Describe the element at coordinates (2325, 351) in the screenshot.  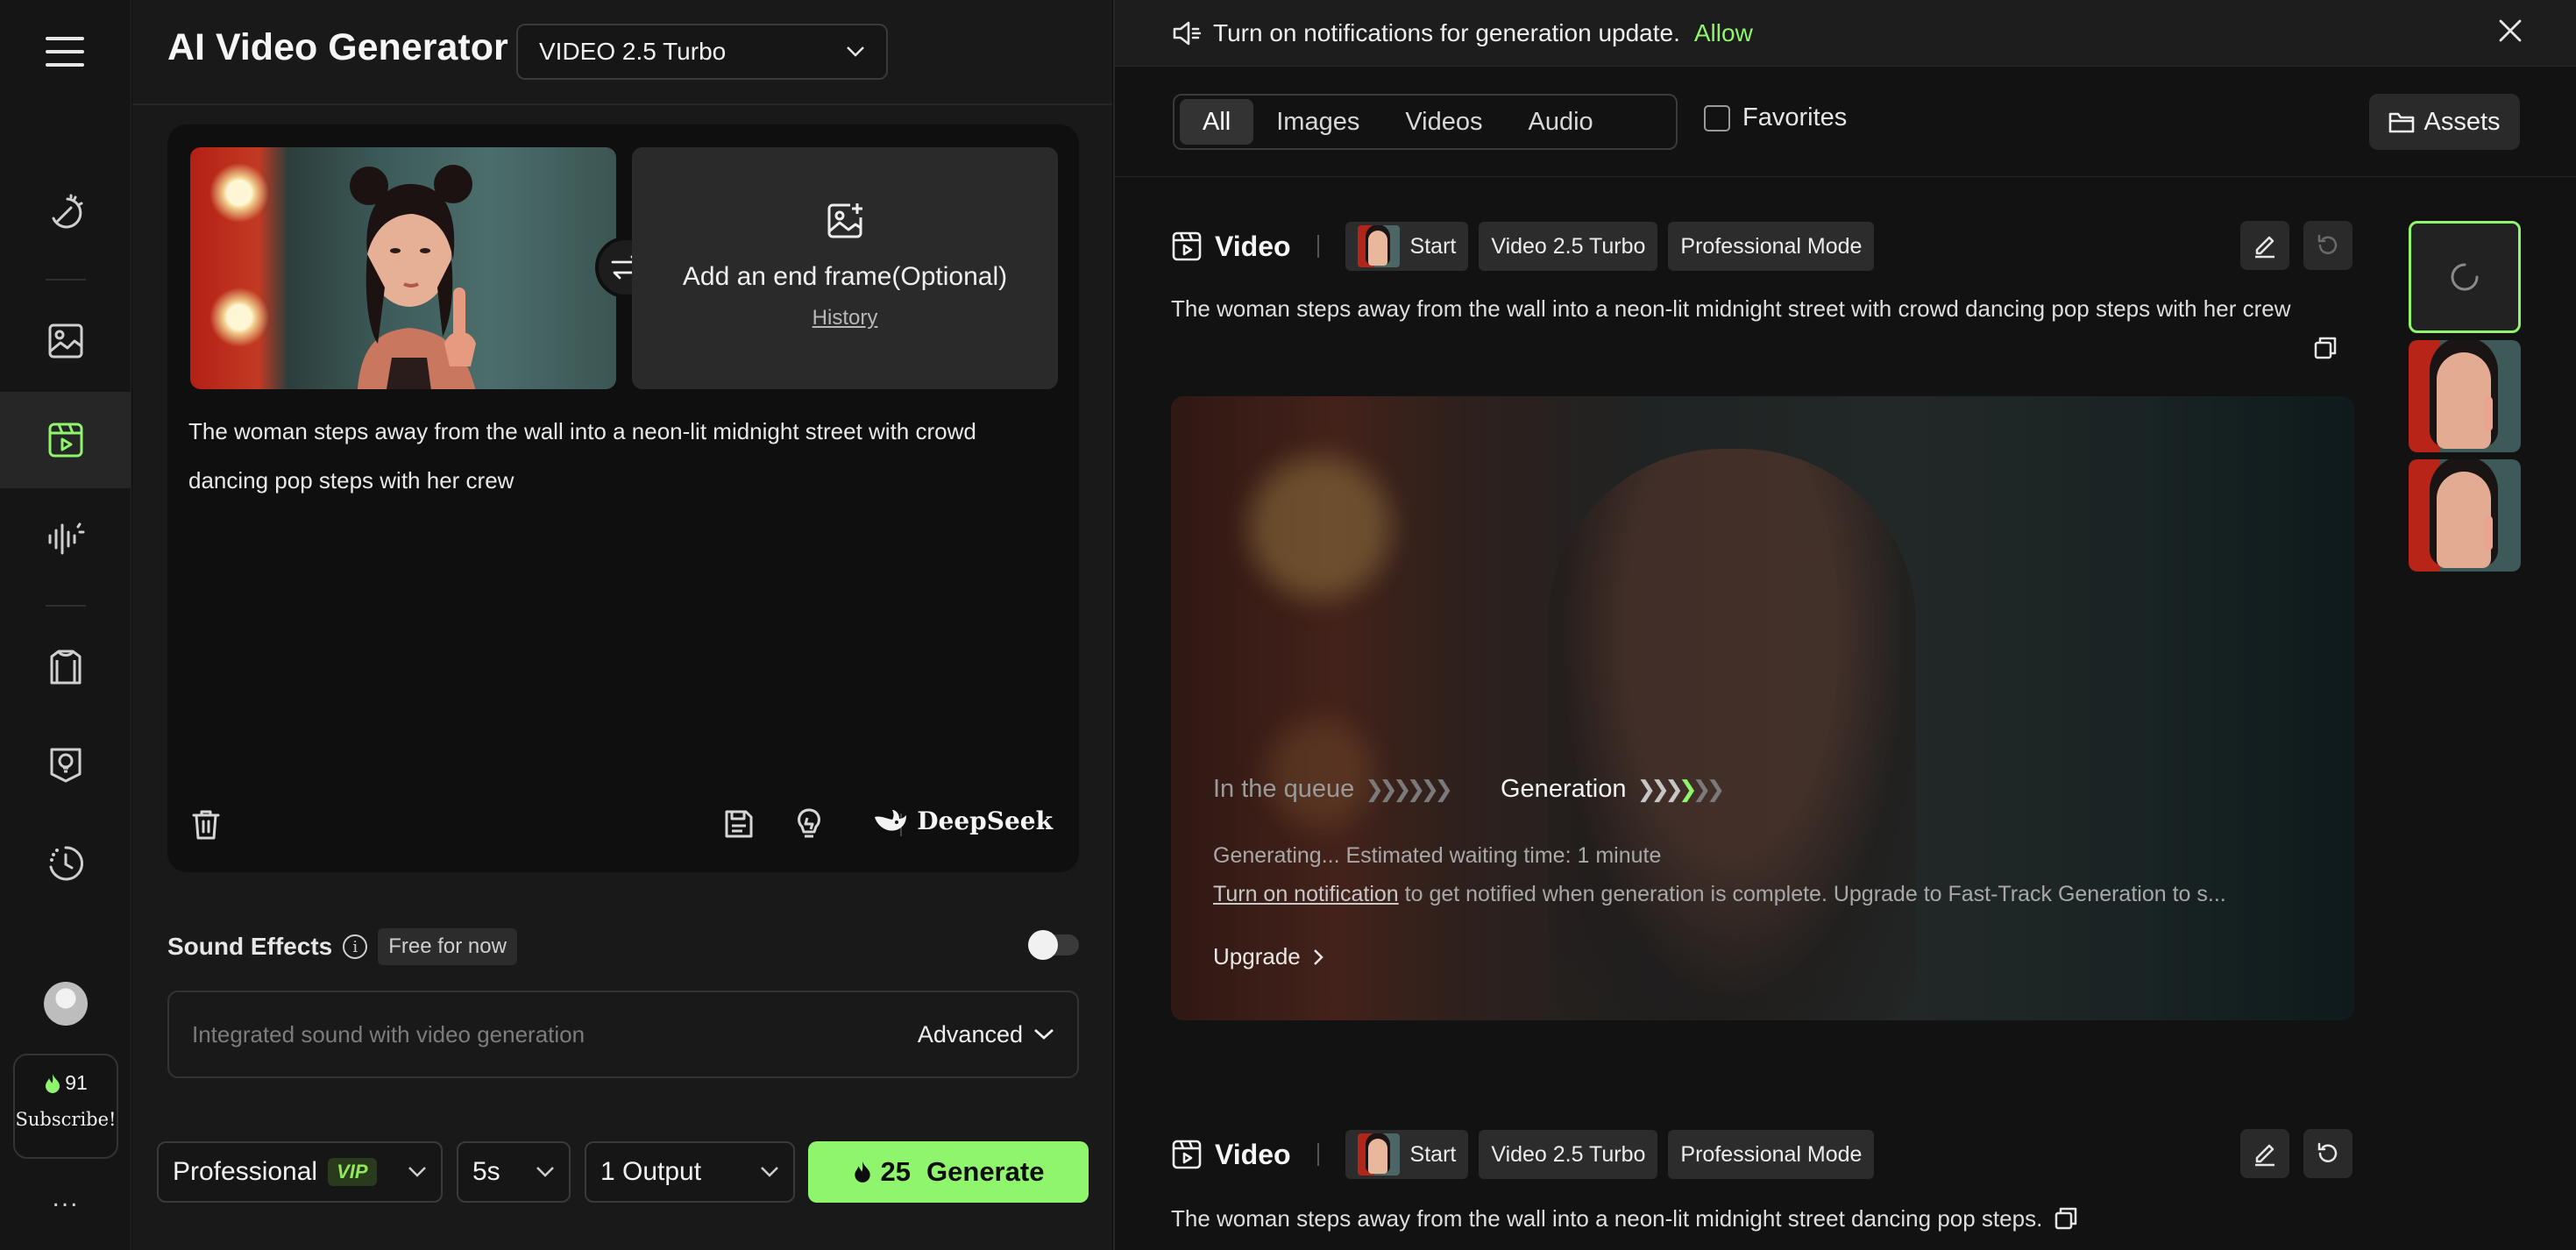
I see `copy-prompt-button` at that location.